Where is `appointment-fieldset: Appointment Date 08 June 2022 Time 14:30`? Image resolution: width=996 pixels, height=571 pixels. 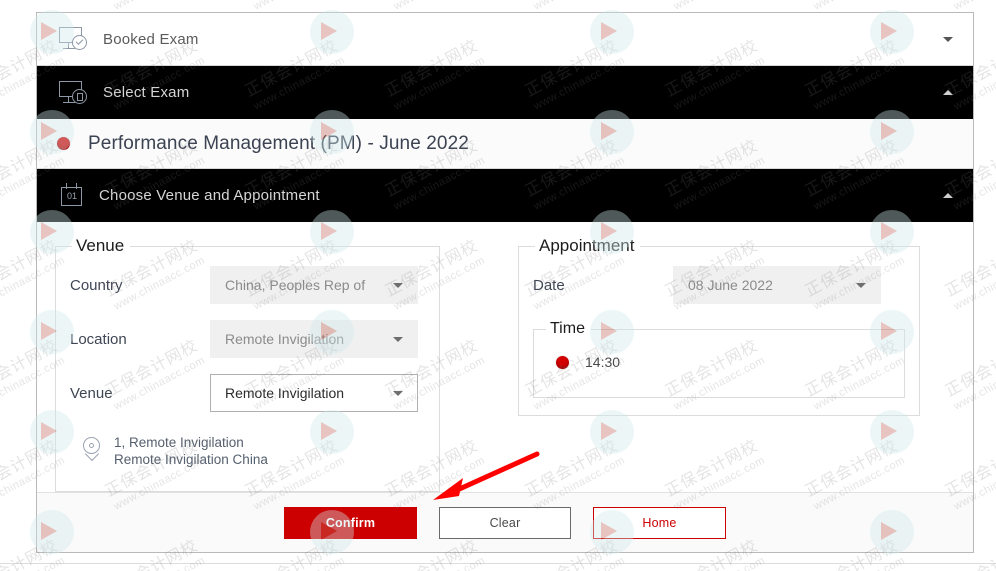 appointment-fieldset: Appointment Date 08 June 2022 Time 14:30 is located at coordinates (719, 326).